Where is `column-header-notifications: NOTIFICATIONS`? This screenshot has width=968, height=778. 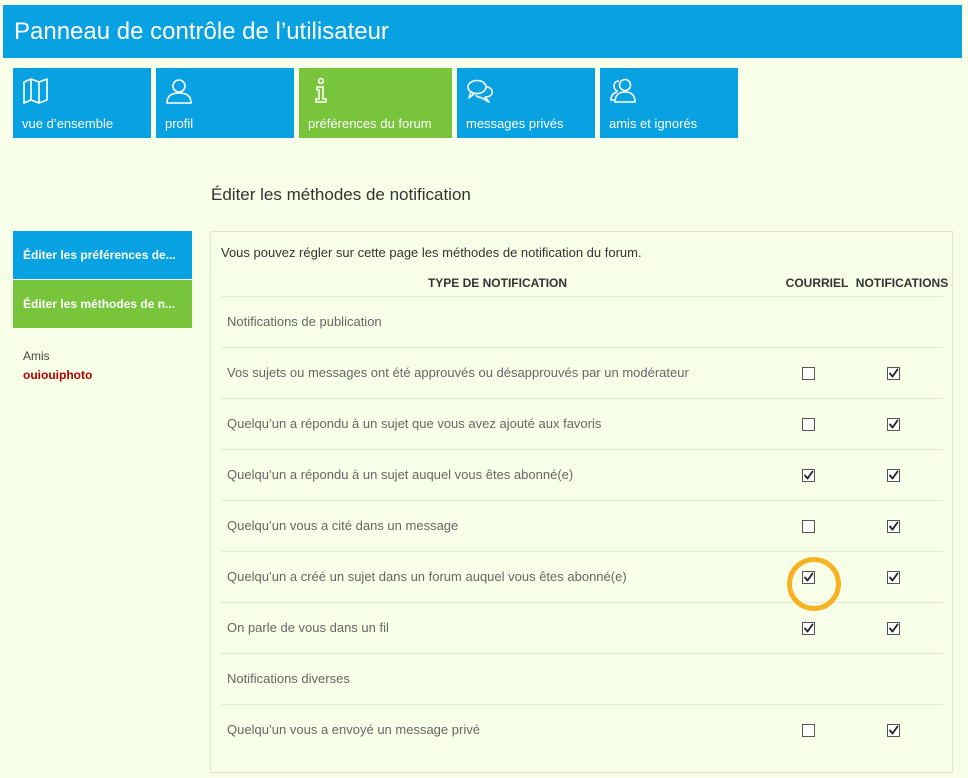
column-header-notifications: NOTIFICATIONS is located at coordinates (902, 283).